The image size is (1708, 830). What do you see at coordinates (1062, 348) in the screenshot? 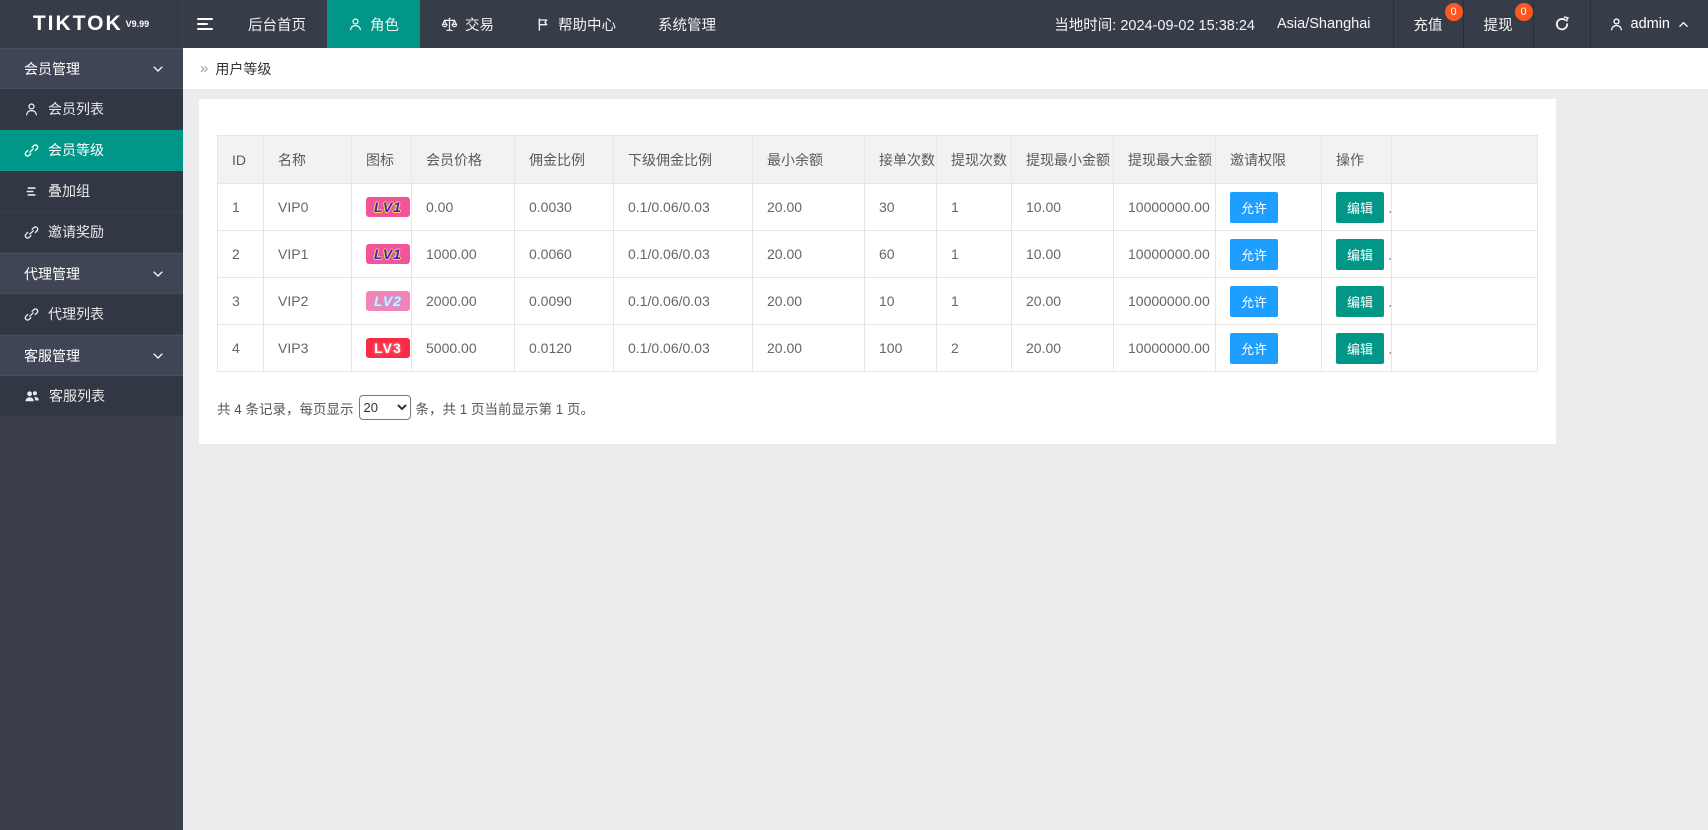
I see `cell-min-withdraw: 20.00` at bounding box center [1062, 348].